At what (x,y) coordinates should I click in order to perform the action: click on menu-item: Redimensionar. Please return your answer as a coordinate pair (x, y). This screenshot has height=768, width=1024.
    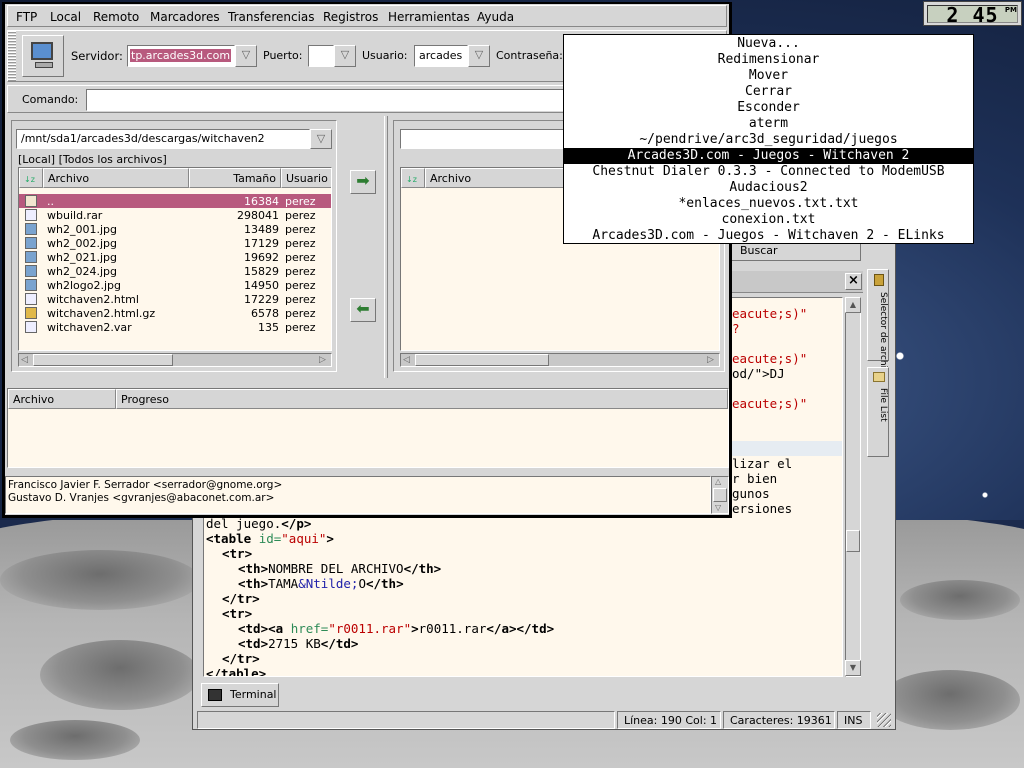
    Looking at the image, I should click on (768, 60).